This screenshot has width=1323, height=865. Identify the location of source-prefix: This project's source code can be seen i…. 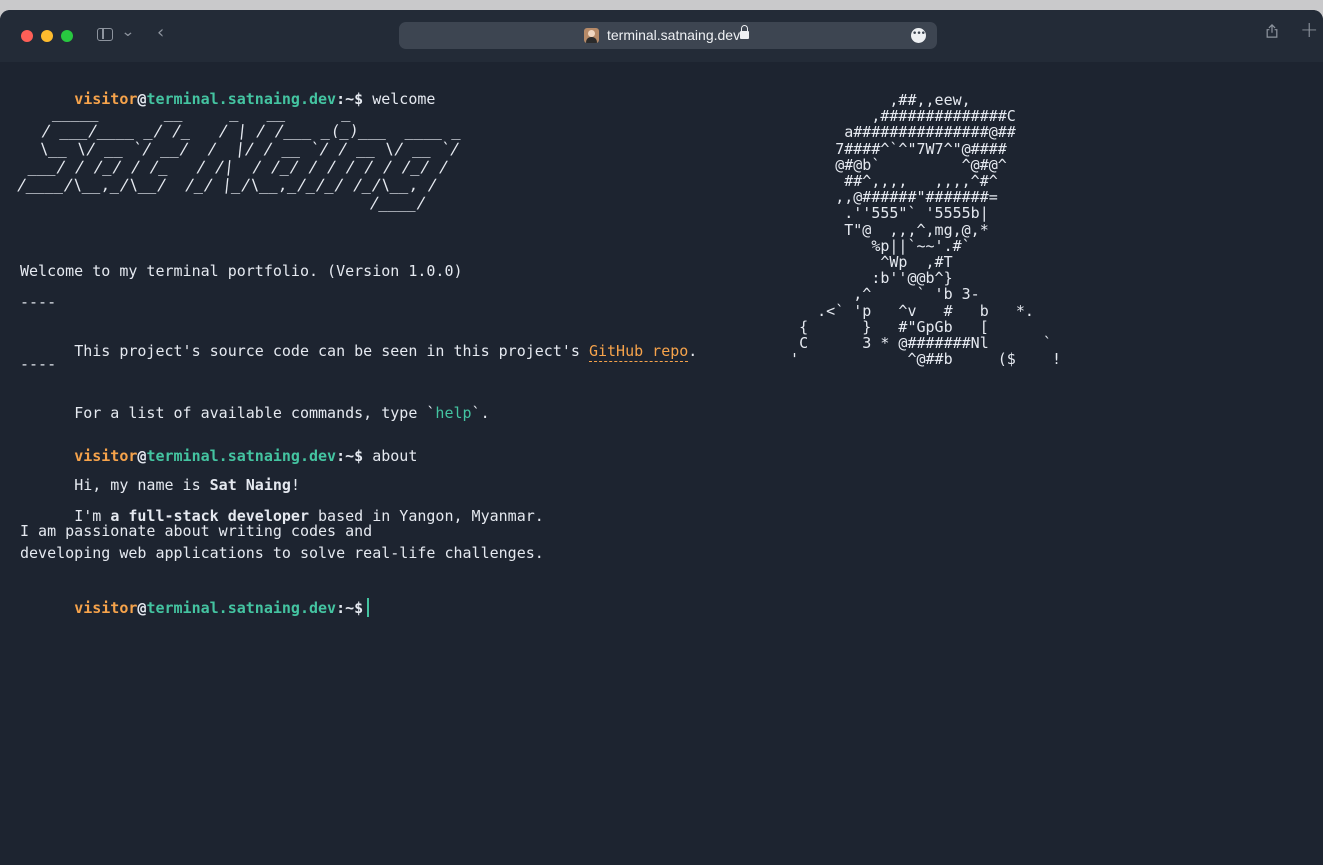
(331, 351).